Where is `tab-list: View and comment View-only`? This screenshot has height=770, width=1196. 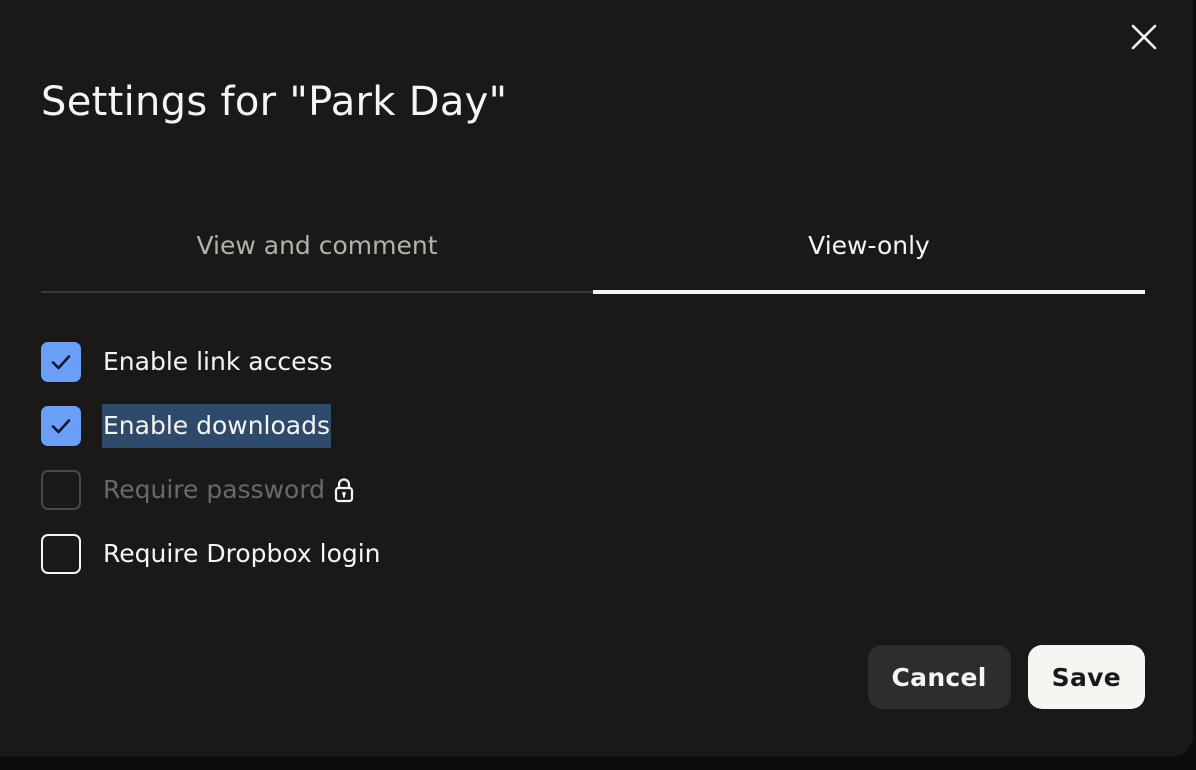
tab-list: View and comment View-only is located at coordinates (593, 255).